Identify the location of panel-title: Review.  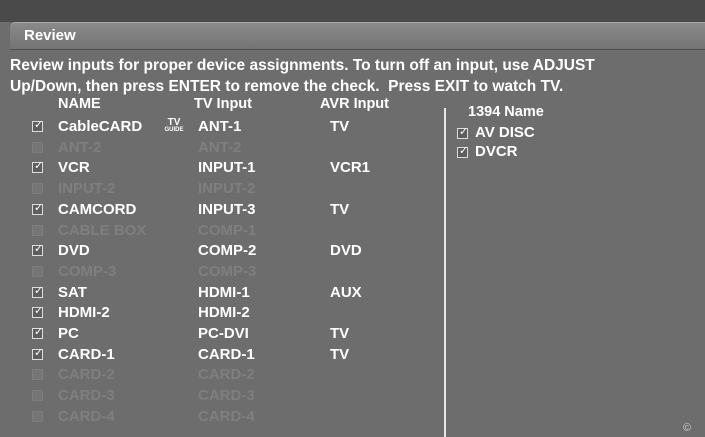
(50, 35).